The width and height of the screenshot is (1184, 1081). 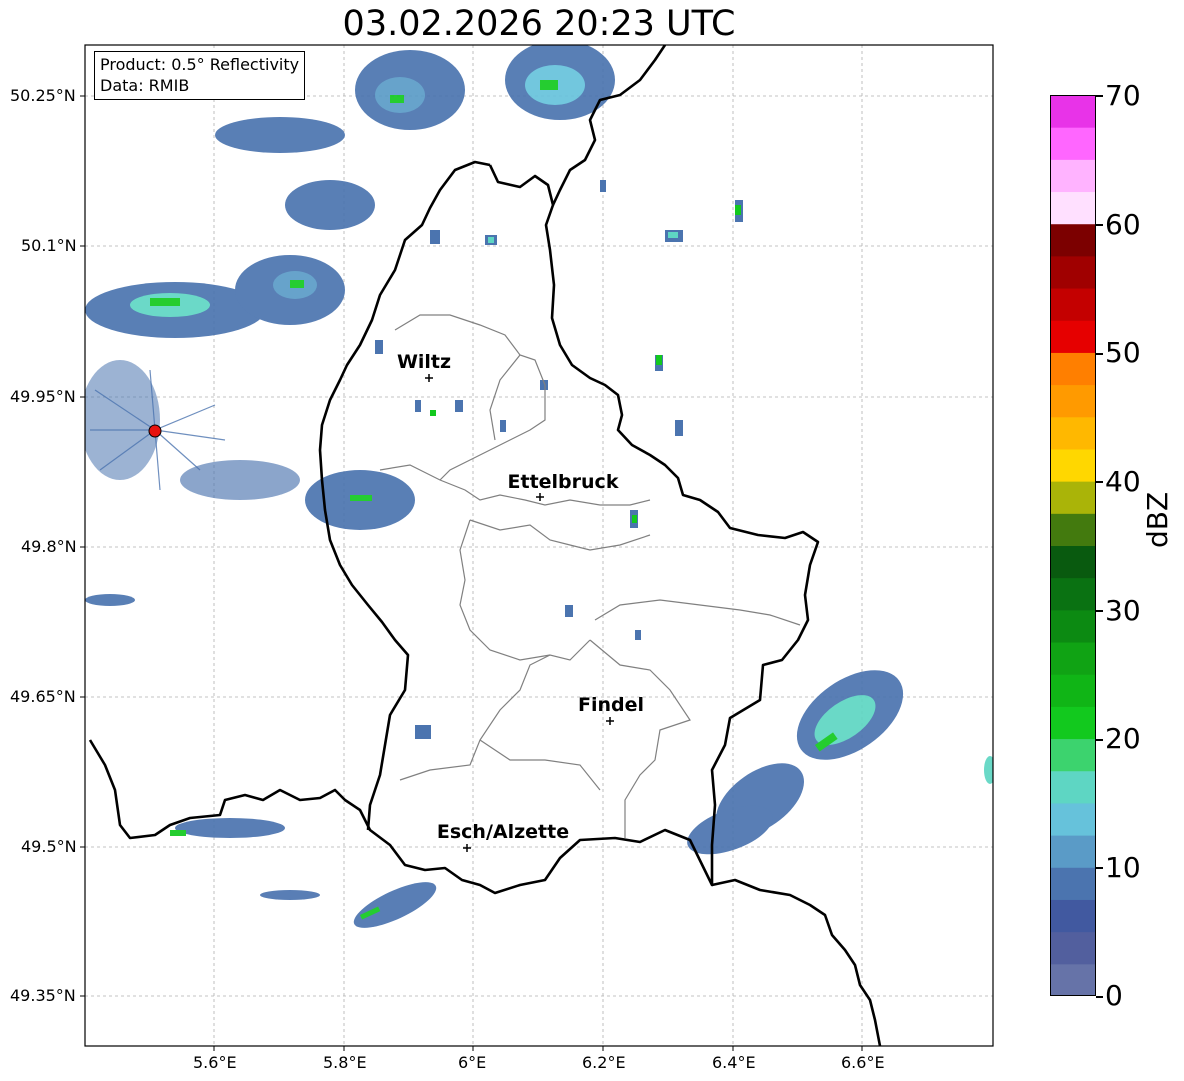 I want to click on city-label-findel: Findel, so click(x=611, y=705).